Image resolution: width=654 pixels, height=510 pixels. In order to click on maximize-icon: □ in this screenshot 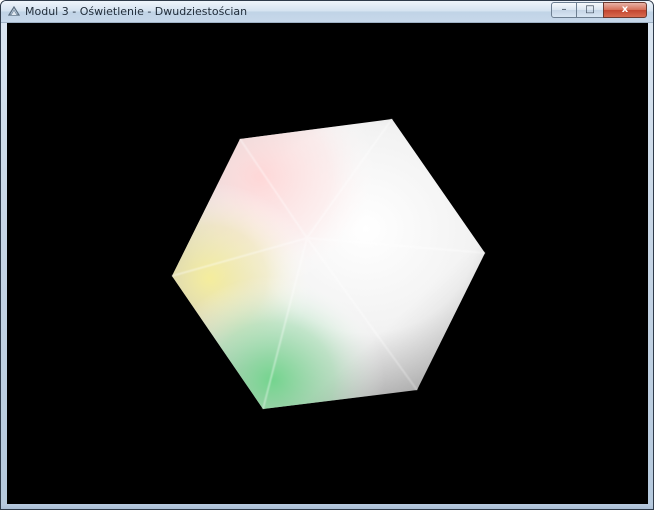, I will do `click(590, 9)`.